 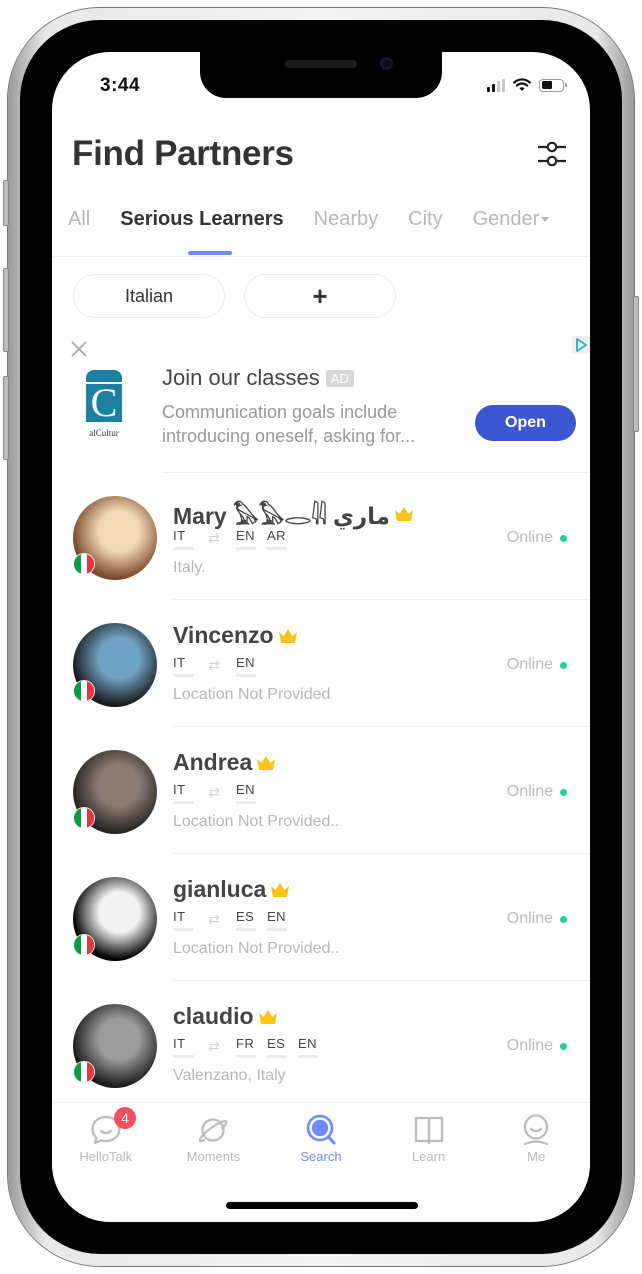 I want to click on partner-name: gianluca, so click(x=231, y=889).